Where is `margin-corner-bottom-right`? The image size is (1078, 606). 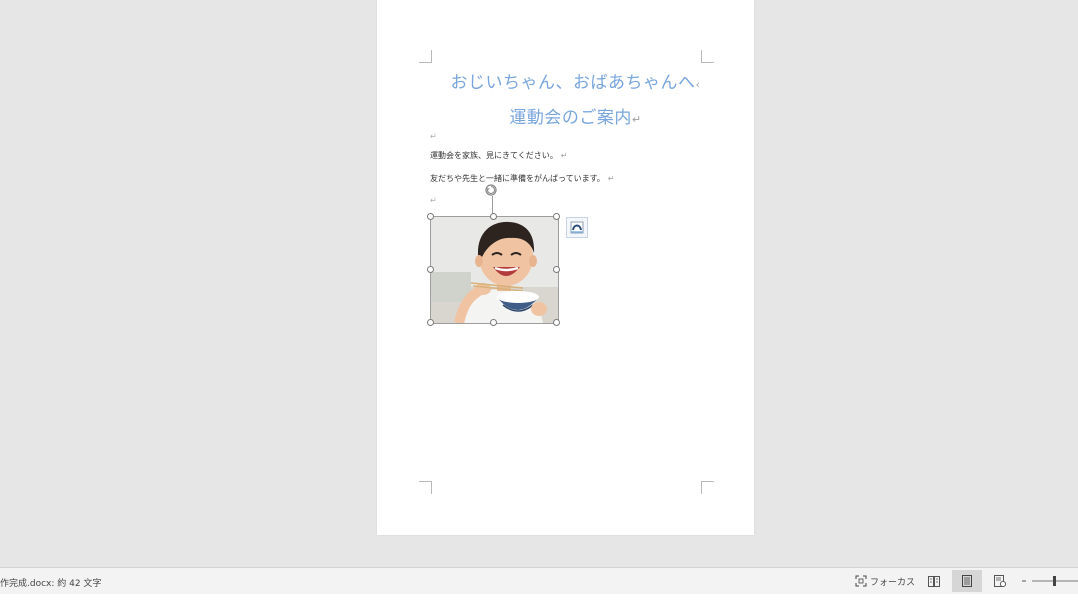 margin-corner-bottom-right is located at coordinates (707, 487).